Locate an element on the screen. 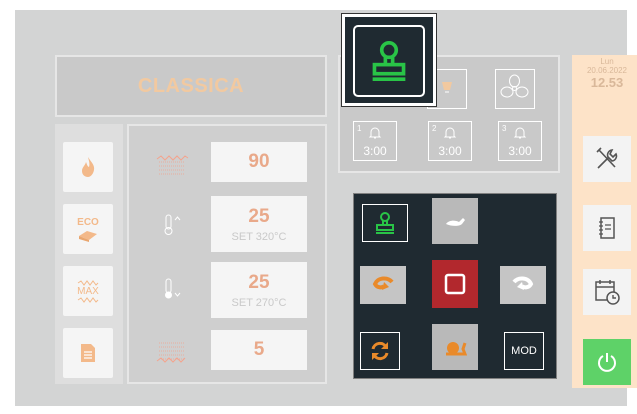 This screenshot has width=637, height=414. timer-2: 2 3:00 is located at coordinates (450, 141).